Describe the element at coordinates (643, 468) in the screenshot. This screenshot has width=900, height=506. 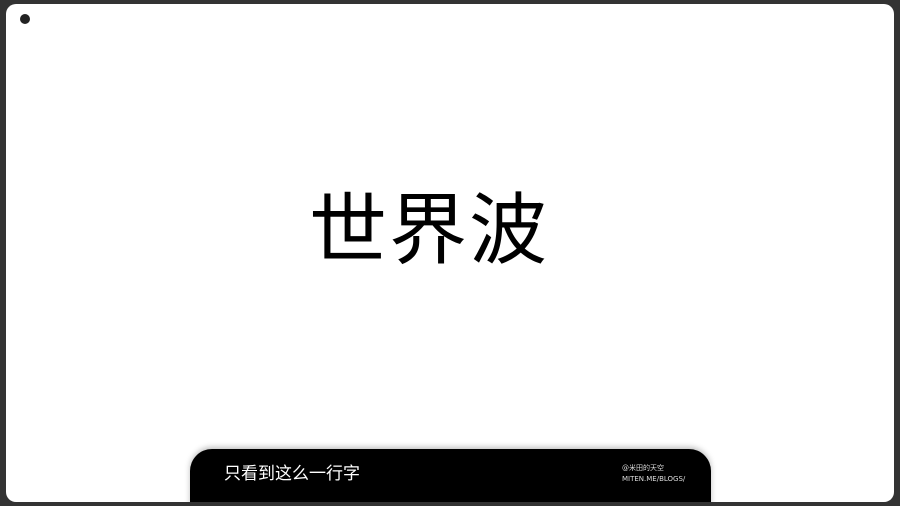
I see `credit-author: @米田的天空` at that location.